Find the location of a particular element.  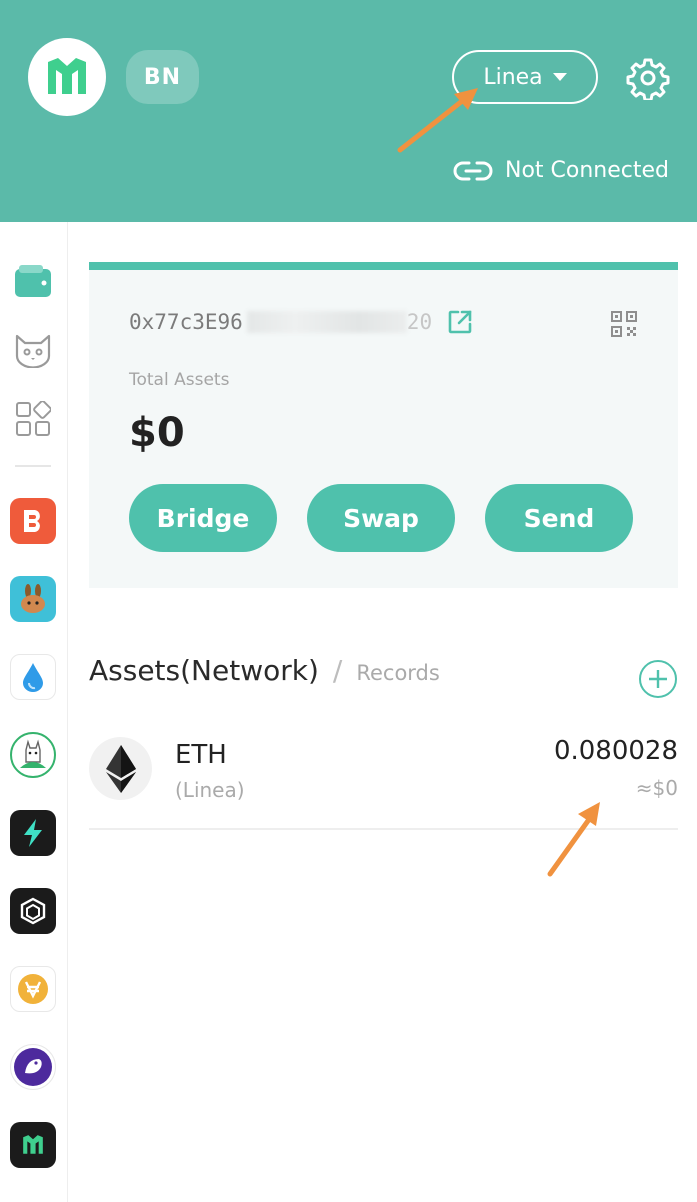

settings-gear-icon is located at coordinates (648, 78).